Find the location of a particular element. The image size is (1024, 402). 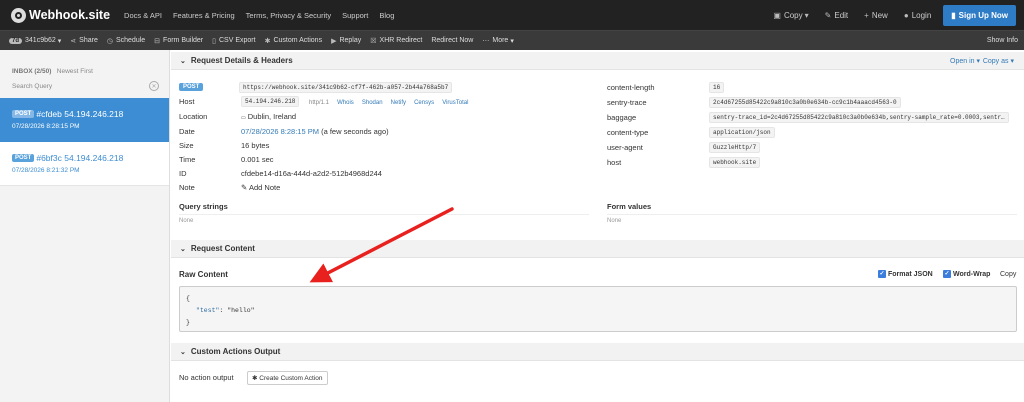

checkbox-checked-icon: ✓ is located at coordinates (882, 274).